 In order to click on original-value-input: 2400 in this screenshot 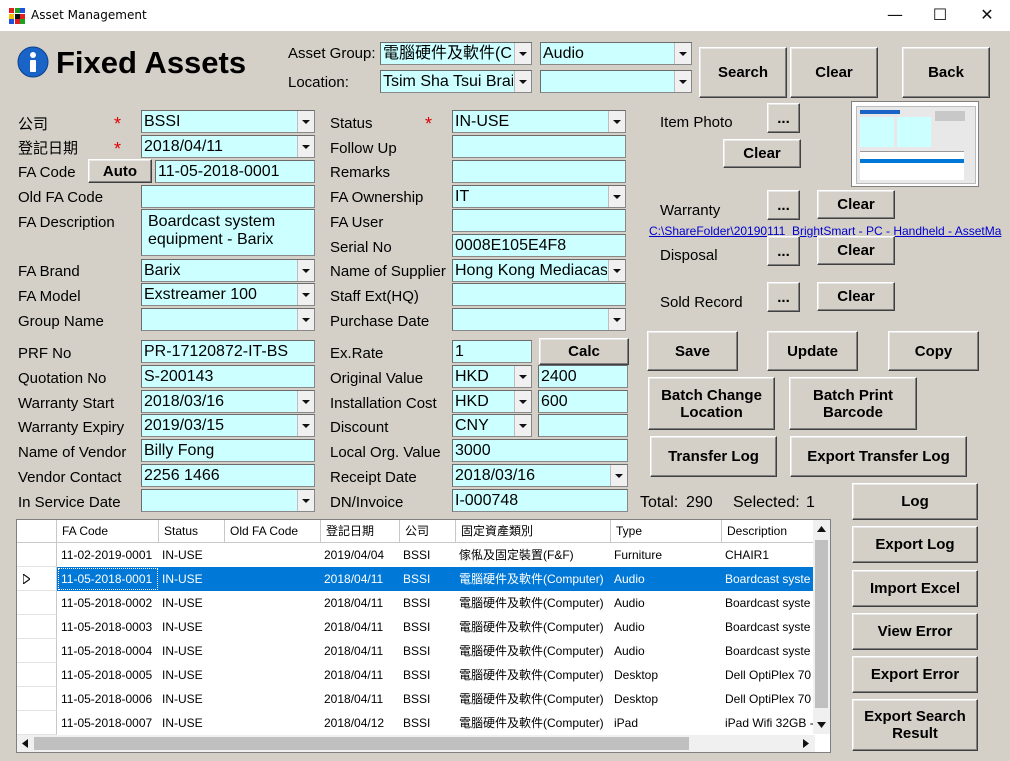, I will do `click(583, 376)`.